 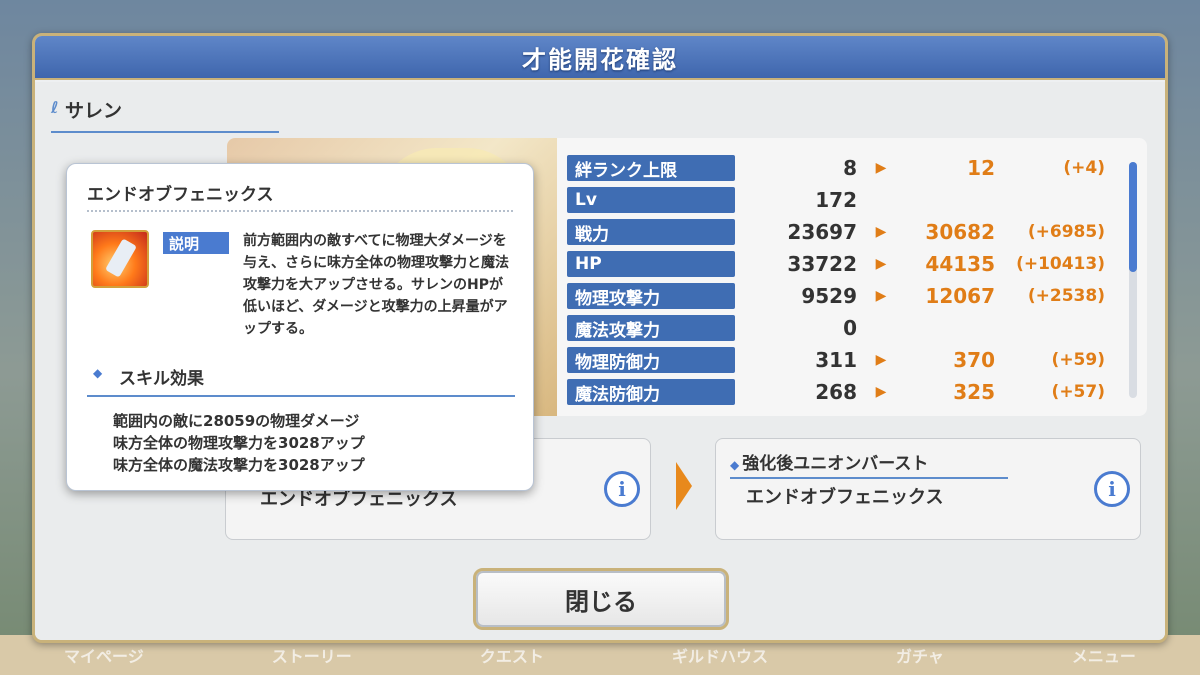 I want to click on effect-item: 味方全体の物理攻撃力を3028アップ, so click(x=239, y=443).